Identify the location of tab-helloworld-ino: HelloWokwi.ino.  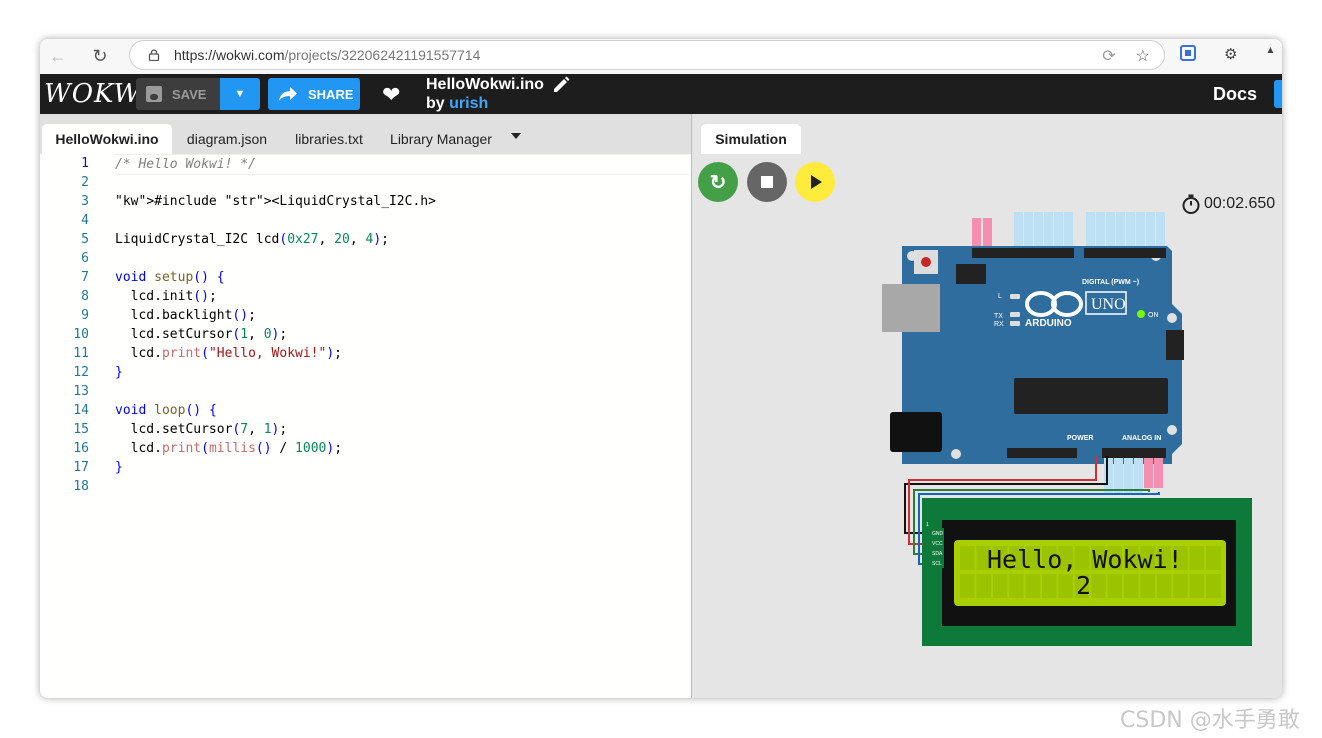
(107, 139).